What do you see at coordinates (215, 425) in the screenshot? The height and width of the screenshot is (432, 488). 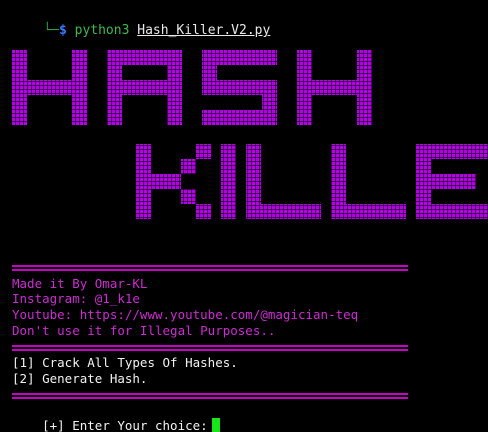 I see `text-cursor` at bounding box center [215, 425].